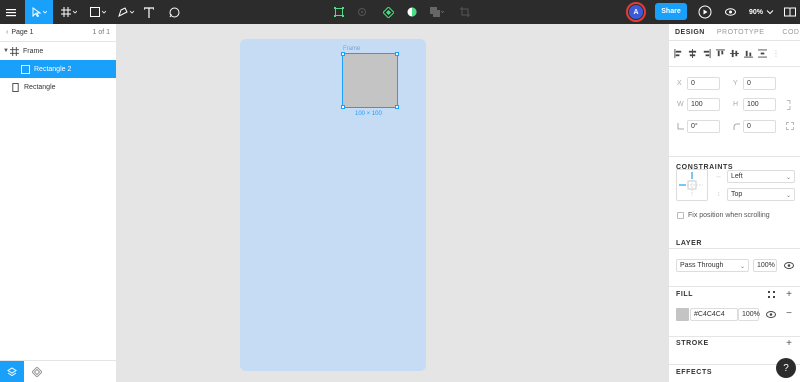  What do you see at coordinates (680, 215) in the screenshot?
I see `fix-position-checkbox` at bounding box center [680, 215].